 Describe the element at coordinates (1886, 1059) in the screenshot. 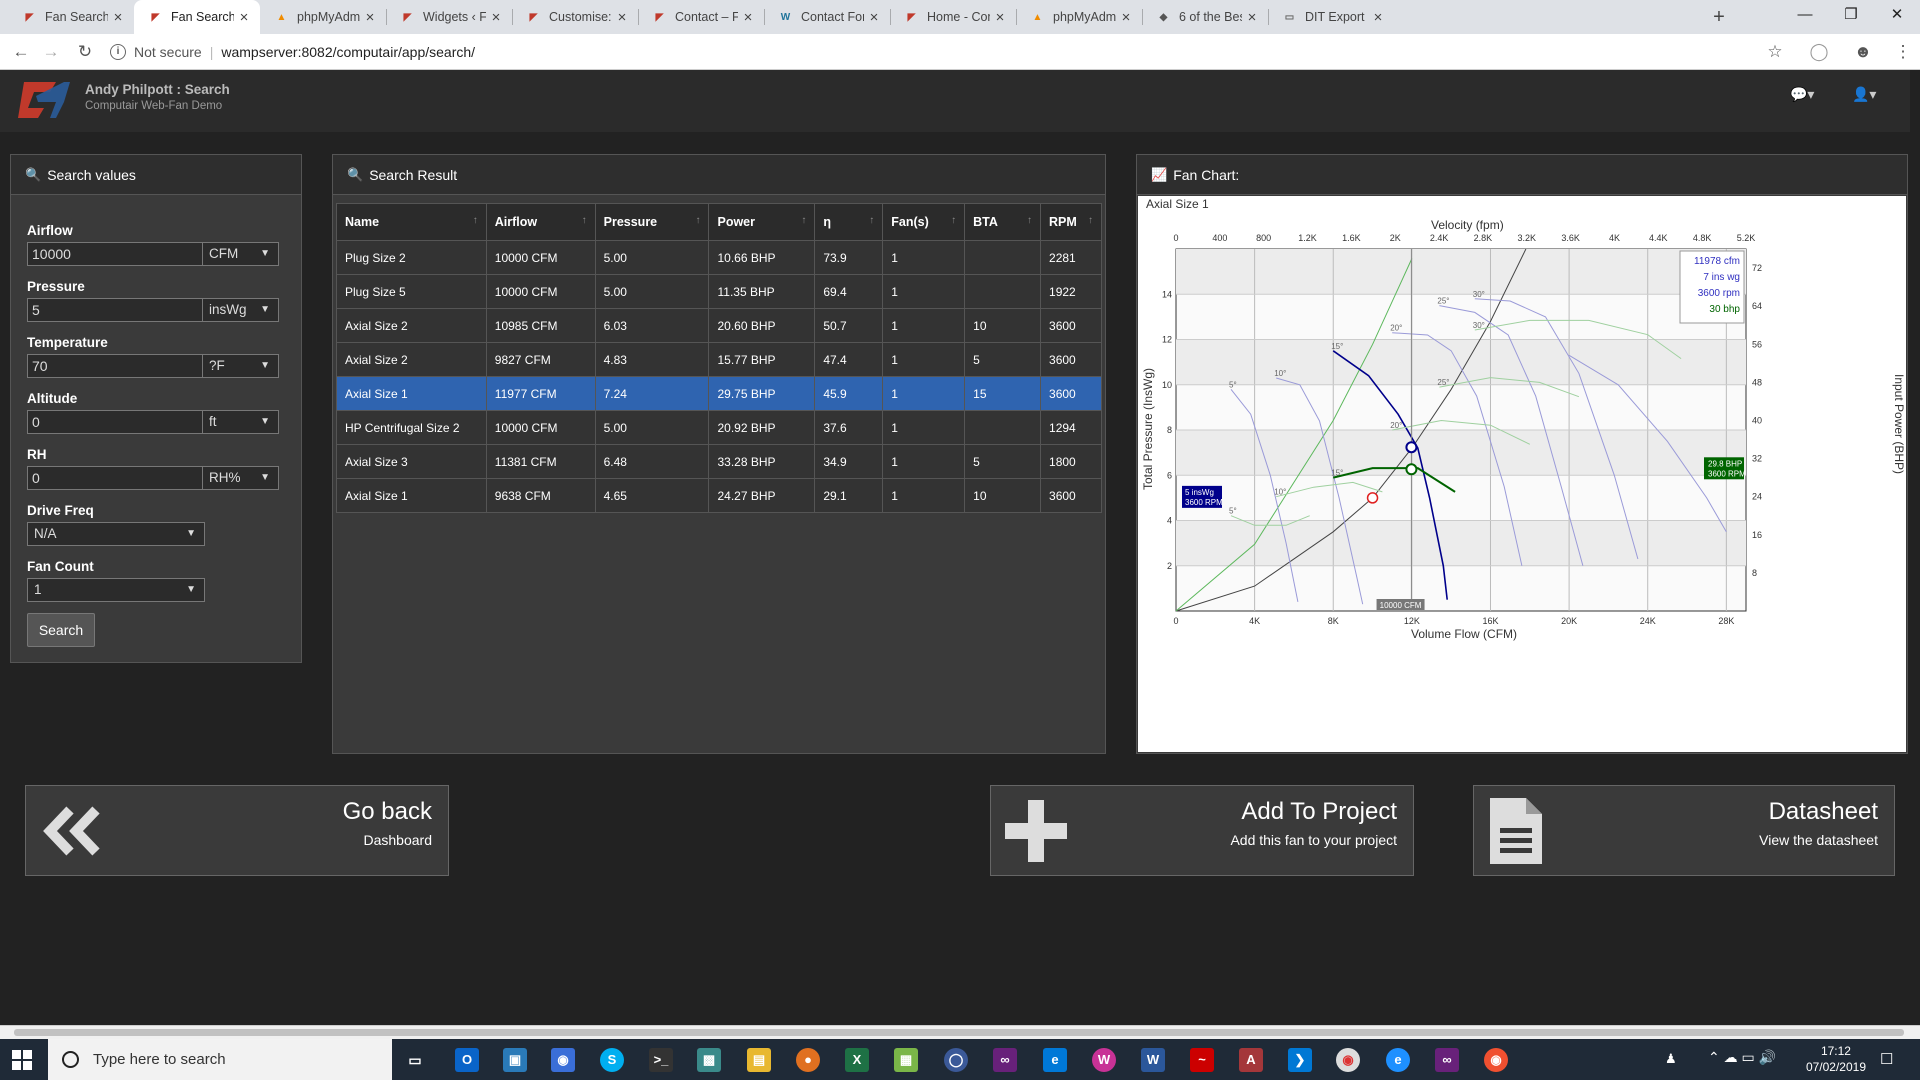

I see `notifications-icon: ☐` at that location.